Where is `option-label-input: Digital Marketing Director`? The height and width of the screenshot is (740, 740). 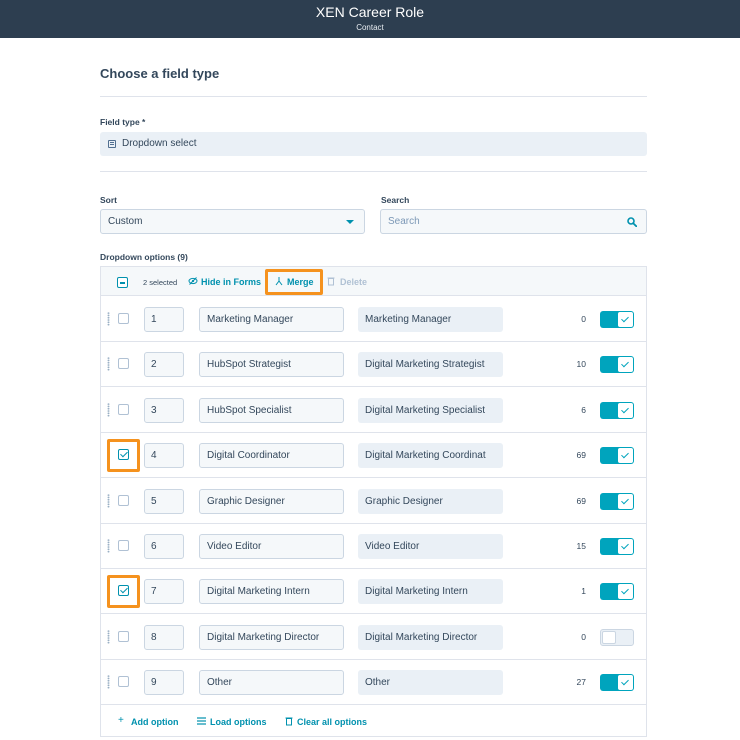 option-label-input: Digital Marketing Director is located at coordinates (271, 637).